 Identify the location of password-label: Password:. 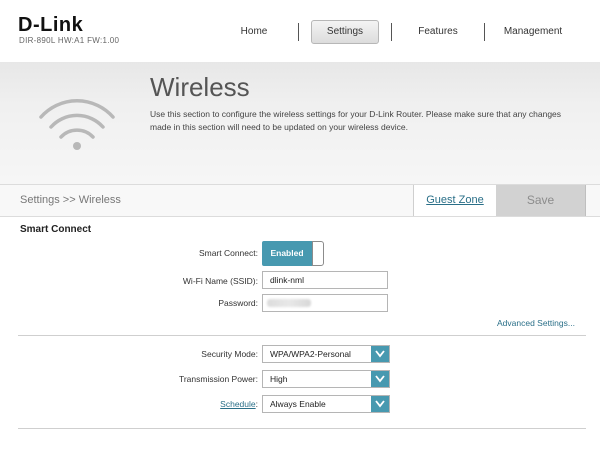
(238, 303).